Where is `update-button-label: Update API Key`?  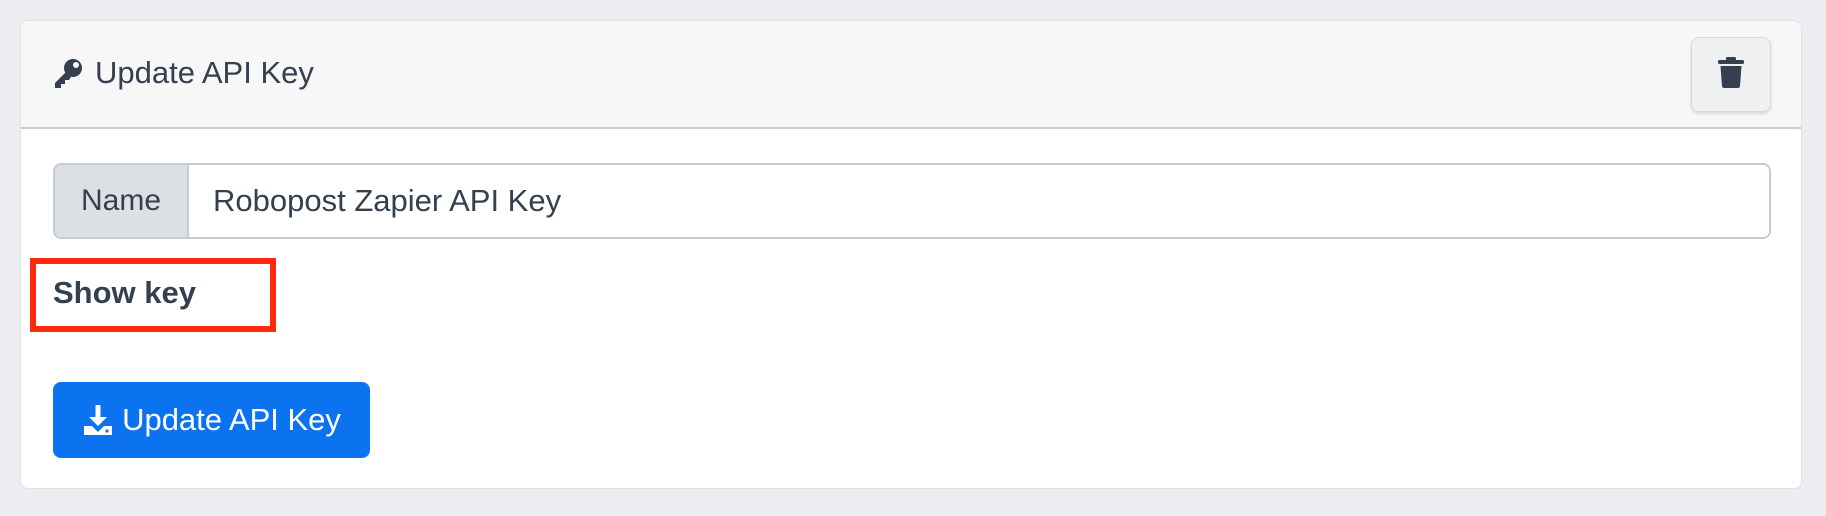
update-button-label: Update API Key is located at coordinates (231, 419).